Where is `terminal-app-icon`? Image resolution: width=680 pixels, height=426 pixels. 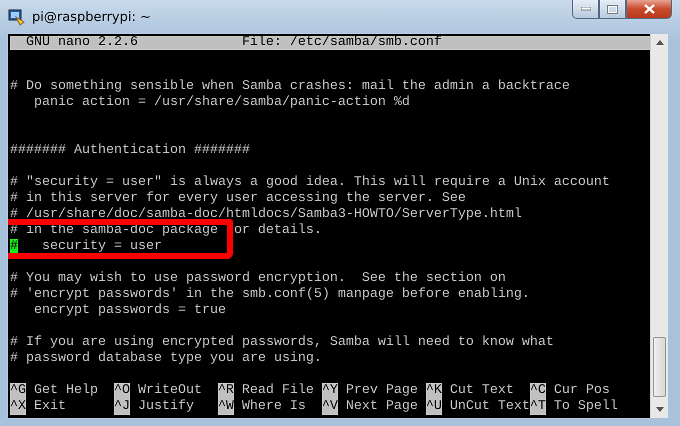 terminal-app-icon is located at coordinates (17, 17).